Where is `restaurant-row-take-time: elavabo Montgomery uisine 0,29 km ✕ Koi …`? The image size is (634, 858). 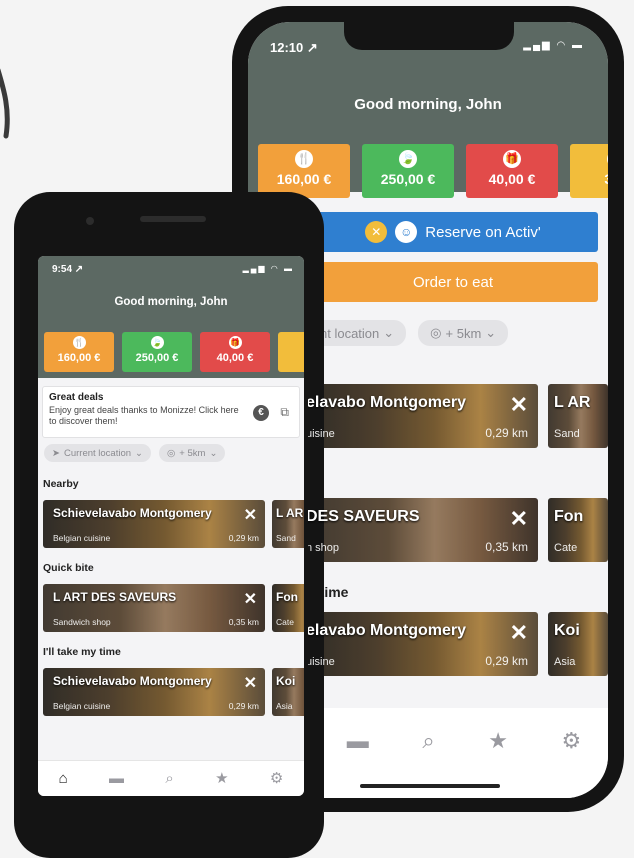 restaurant-row-take-time: elavabo Montgomery uisine 0,29 km ✕ Koi … is located at coordinates (458, 644).